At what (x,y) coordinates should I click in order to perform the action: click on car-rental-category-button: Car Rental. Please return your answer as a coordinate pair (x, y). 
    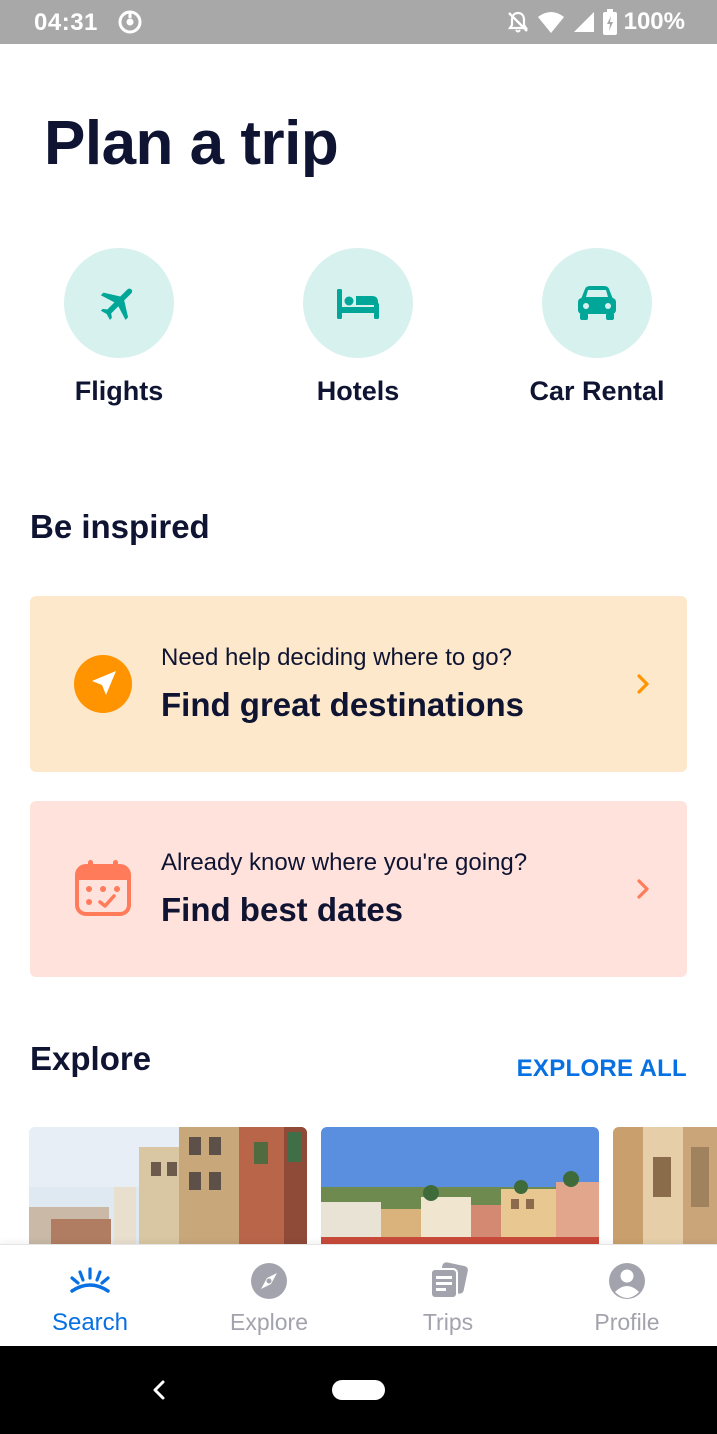
    Looking at the image, I should click on (597, 327).